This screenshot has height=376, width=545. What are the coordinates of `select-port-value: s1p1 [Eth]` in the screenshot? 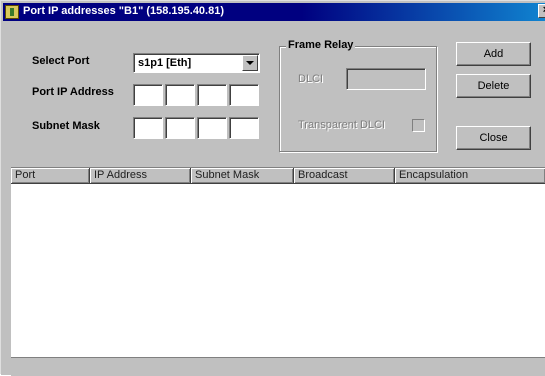 It's located at (165, 63).